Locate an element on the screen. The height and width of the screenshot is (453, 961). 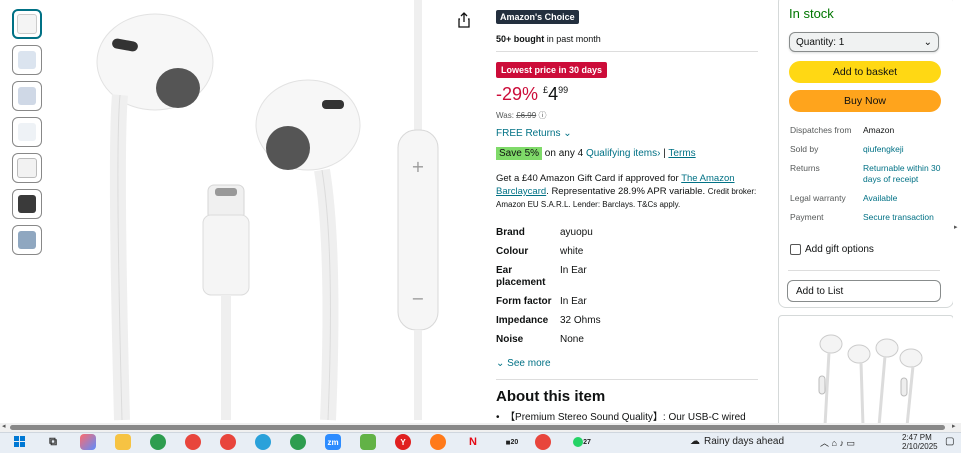
spec-value: 32 Ohms is located at coordinates (580, 320).